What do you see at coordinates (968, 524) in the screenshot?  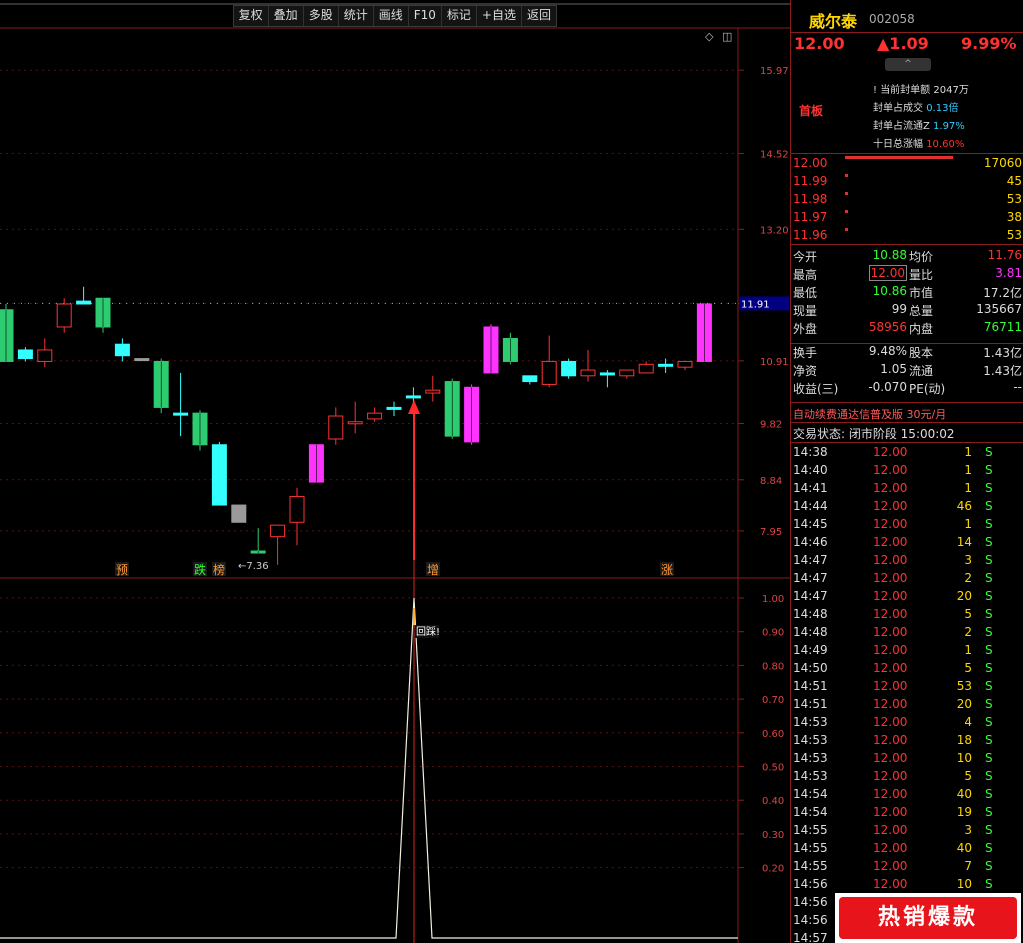 I see `tick-volume: 1` at bounding box center [968, 524].